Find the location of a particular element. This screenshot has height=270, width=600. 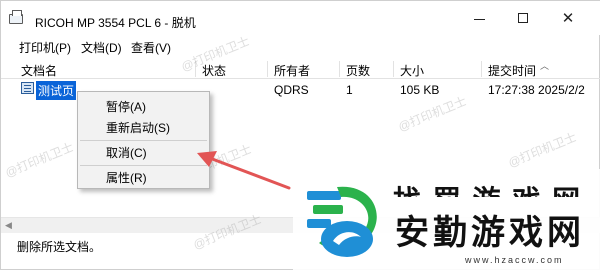

menu-printer: 打印机(P) is located at coordinates (45, 46).